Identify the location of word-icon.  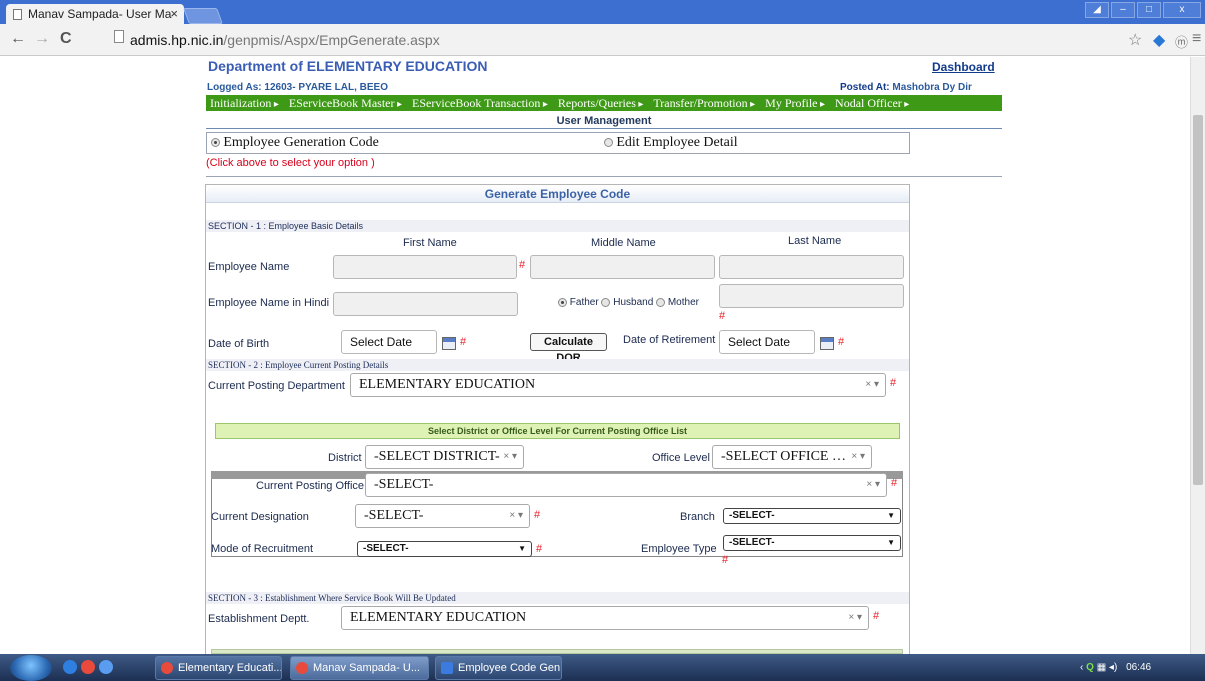
(447, 668).